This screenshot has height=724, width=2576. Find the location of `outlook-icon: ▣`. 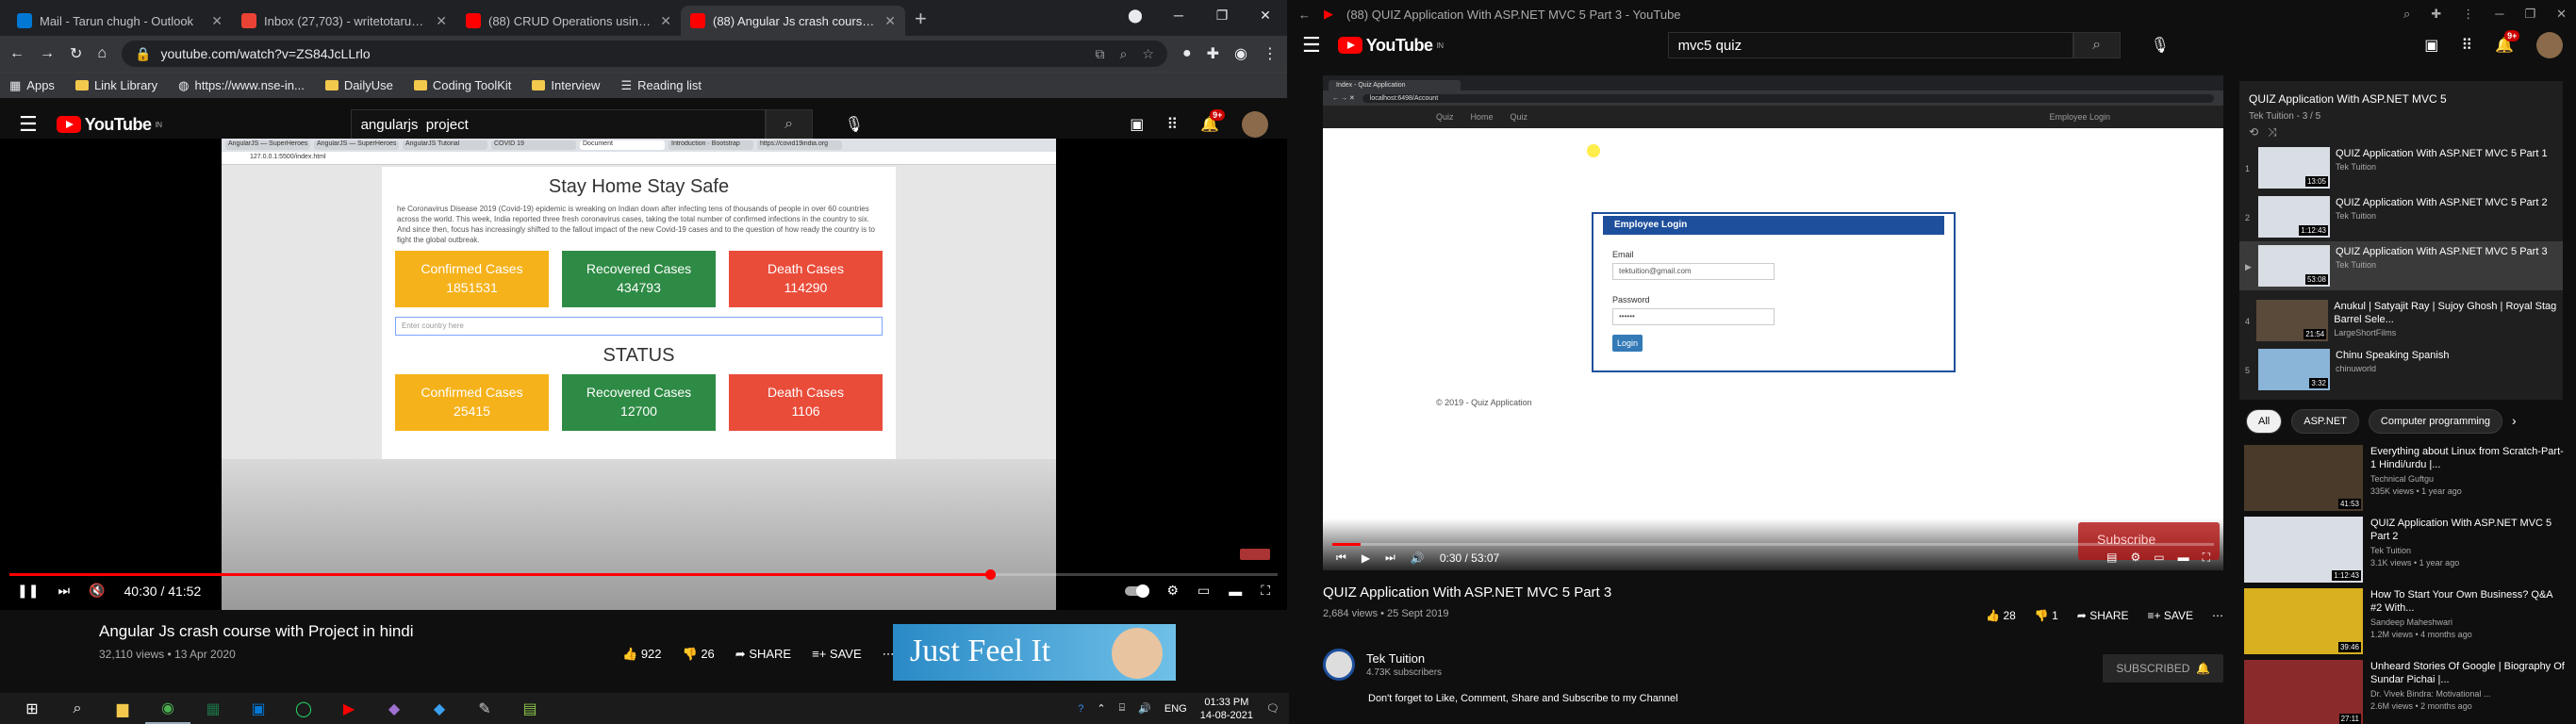

outlook-icon: ▣ is located at coordinates (258, 708).